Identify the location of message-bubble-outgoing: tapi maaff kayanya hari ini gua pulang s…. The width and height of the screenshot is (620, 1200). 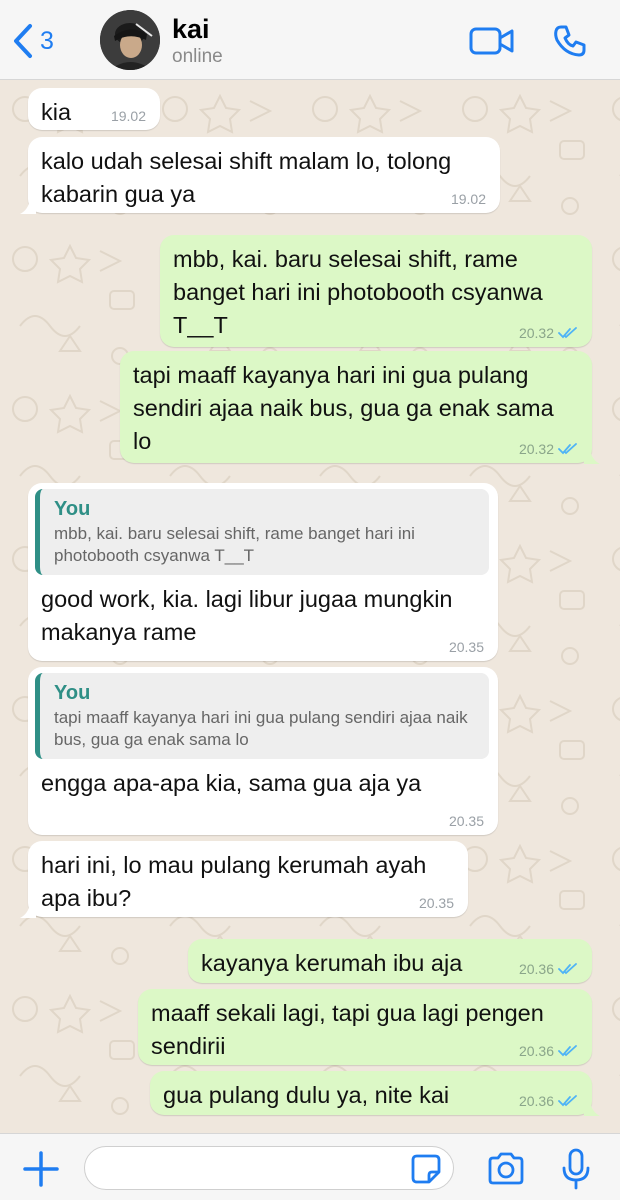
(360, 407).